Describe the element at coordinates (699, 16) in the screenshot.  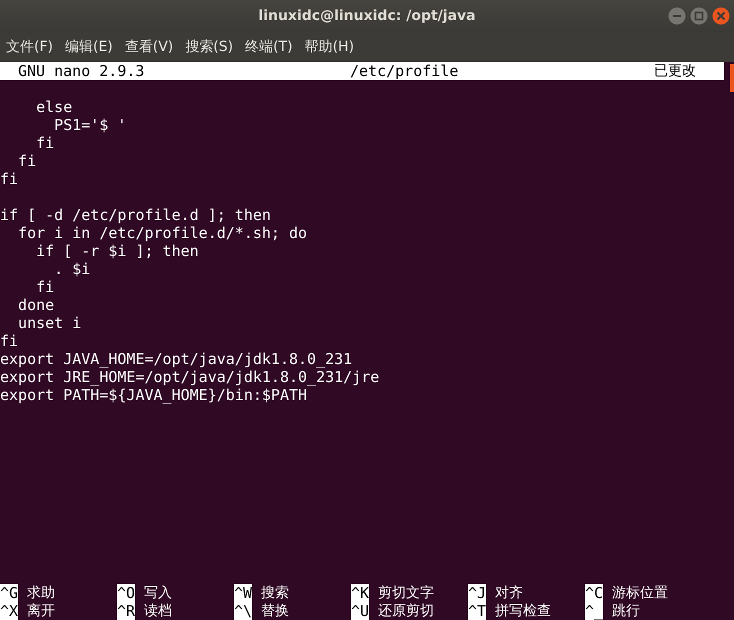
I see `maximize-icon` at that location.